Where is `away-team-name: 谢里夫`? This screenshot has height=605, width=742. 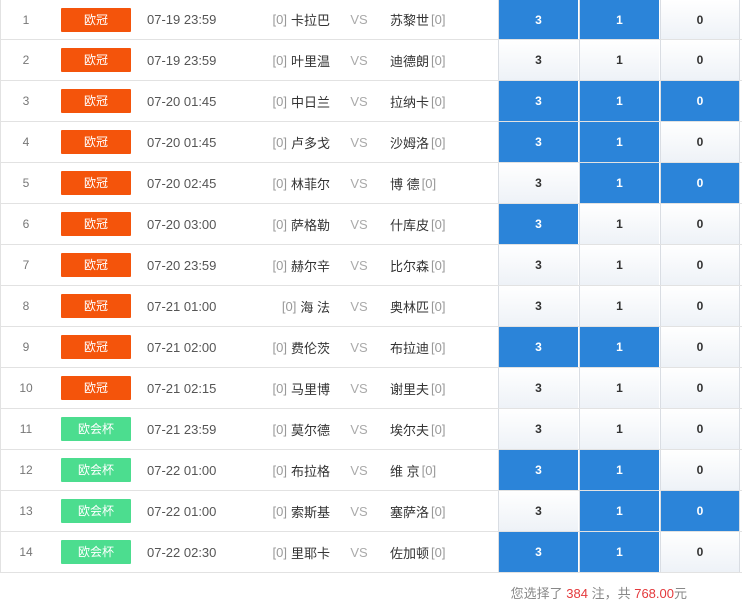 away-team-name: 谢里夫 is located at coordinates (410, 389).